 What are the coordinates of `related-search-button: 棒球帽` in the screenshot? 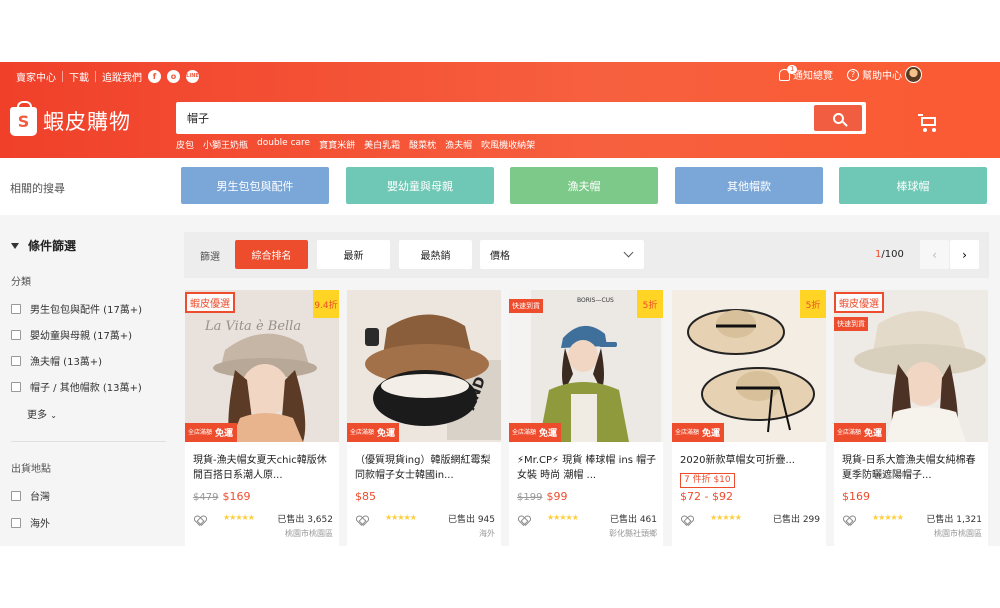 It's located at (913, 185).